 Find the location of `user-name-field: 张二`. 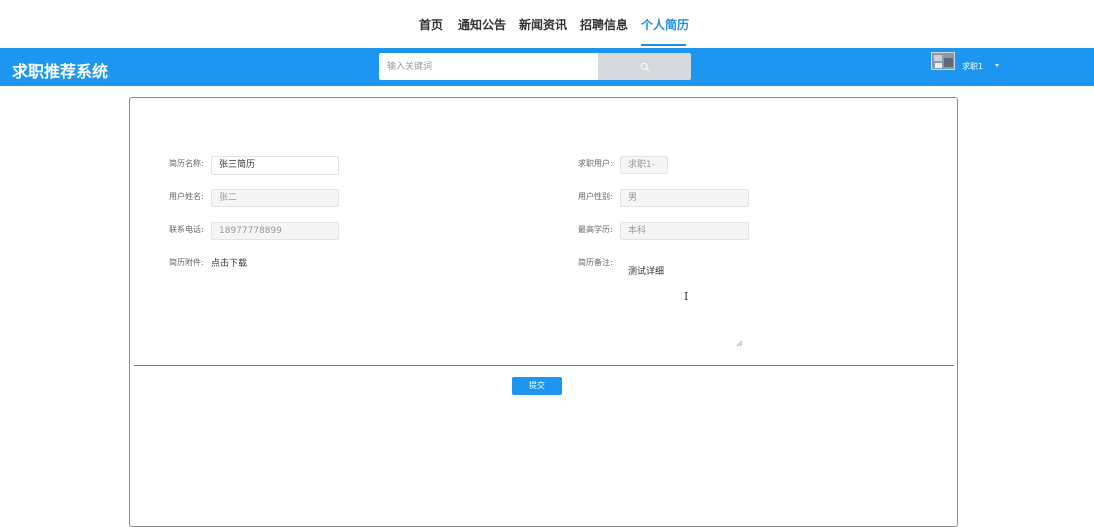

user-name-field: 张二 is located at coordinates (275, 198).